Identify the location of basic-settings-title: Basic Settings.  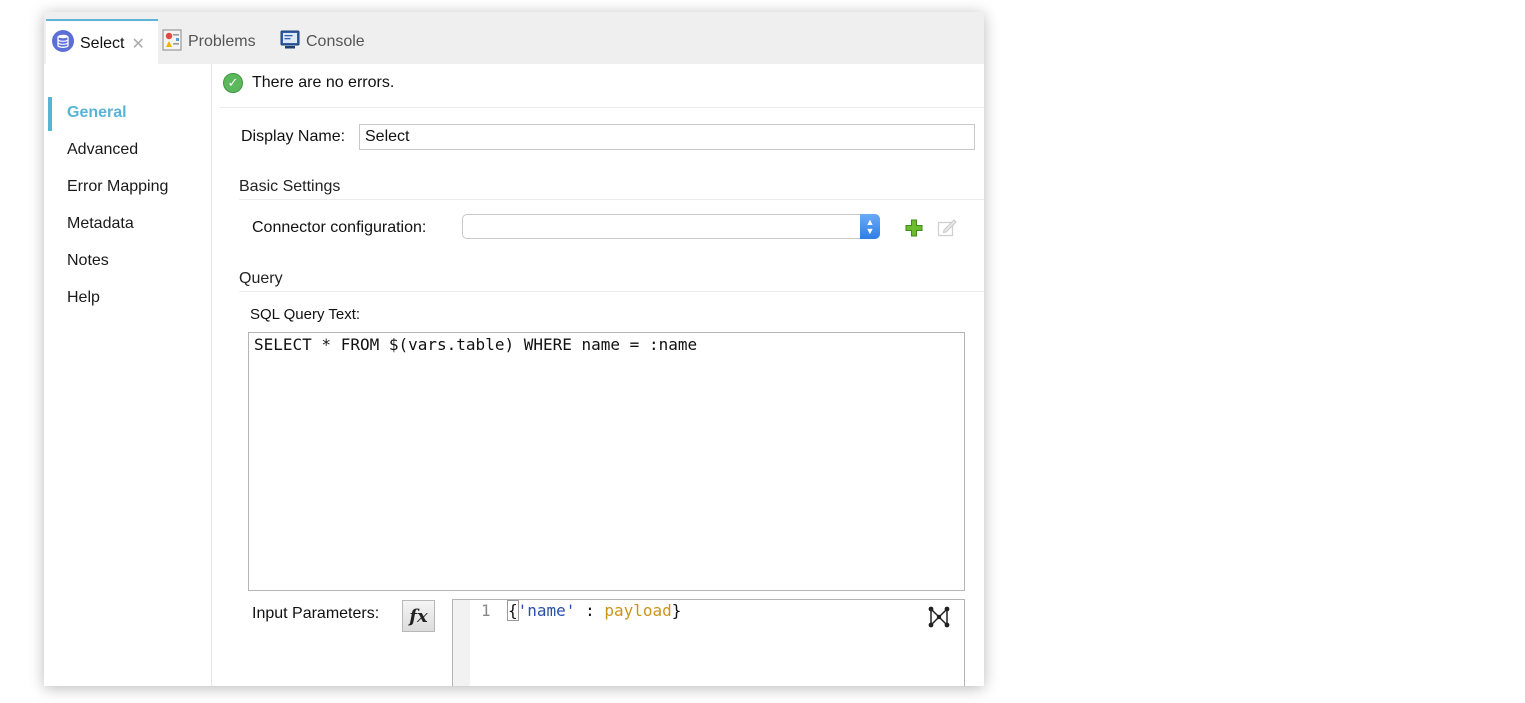
(290, 186).